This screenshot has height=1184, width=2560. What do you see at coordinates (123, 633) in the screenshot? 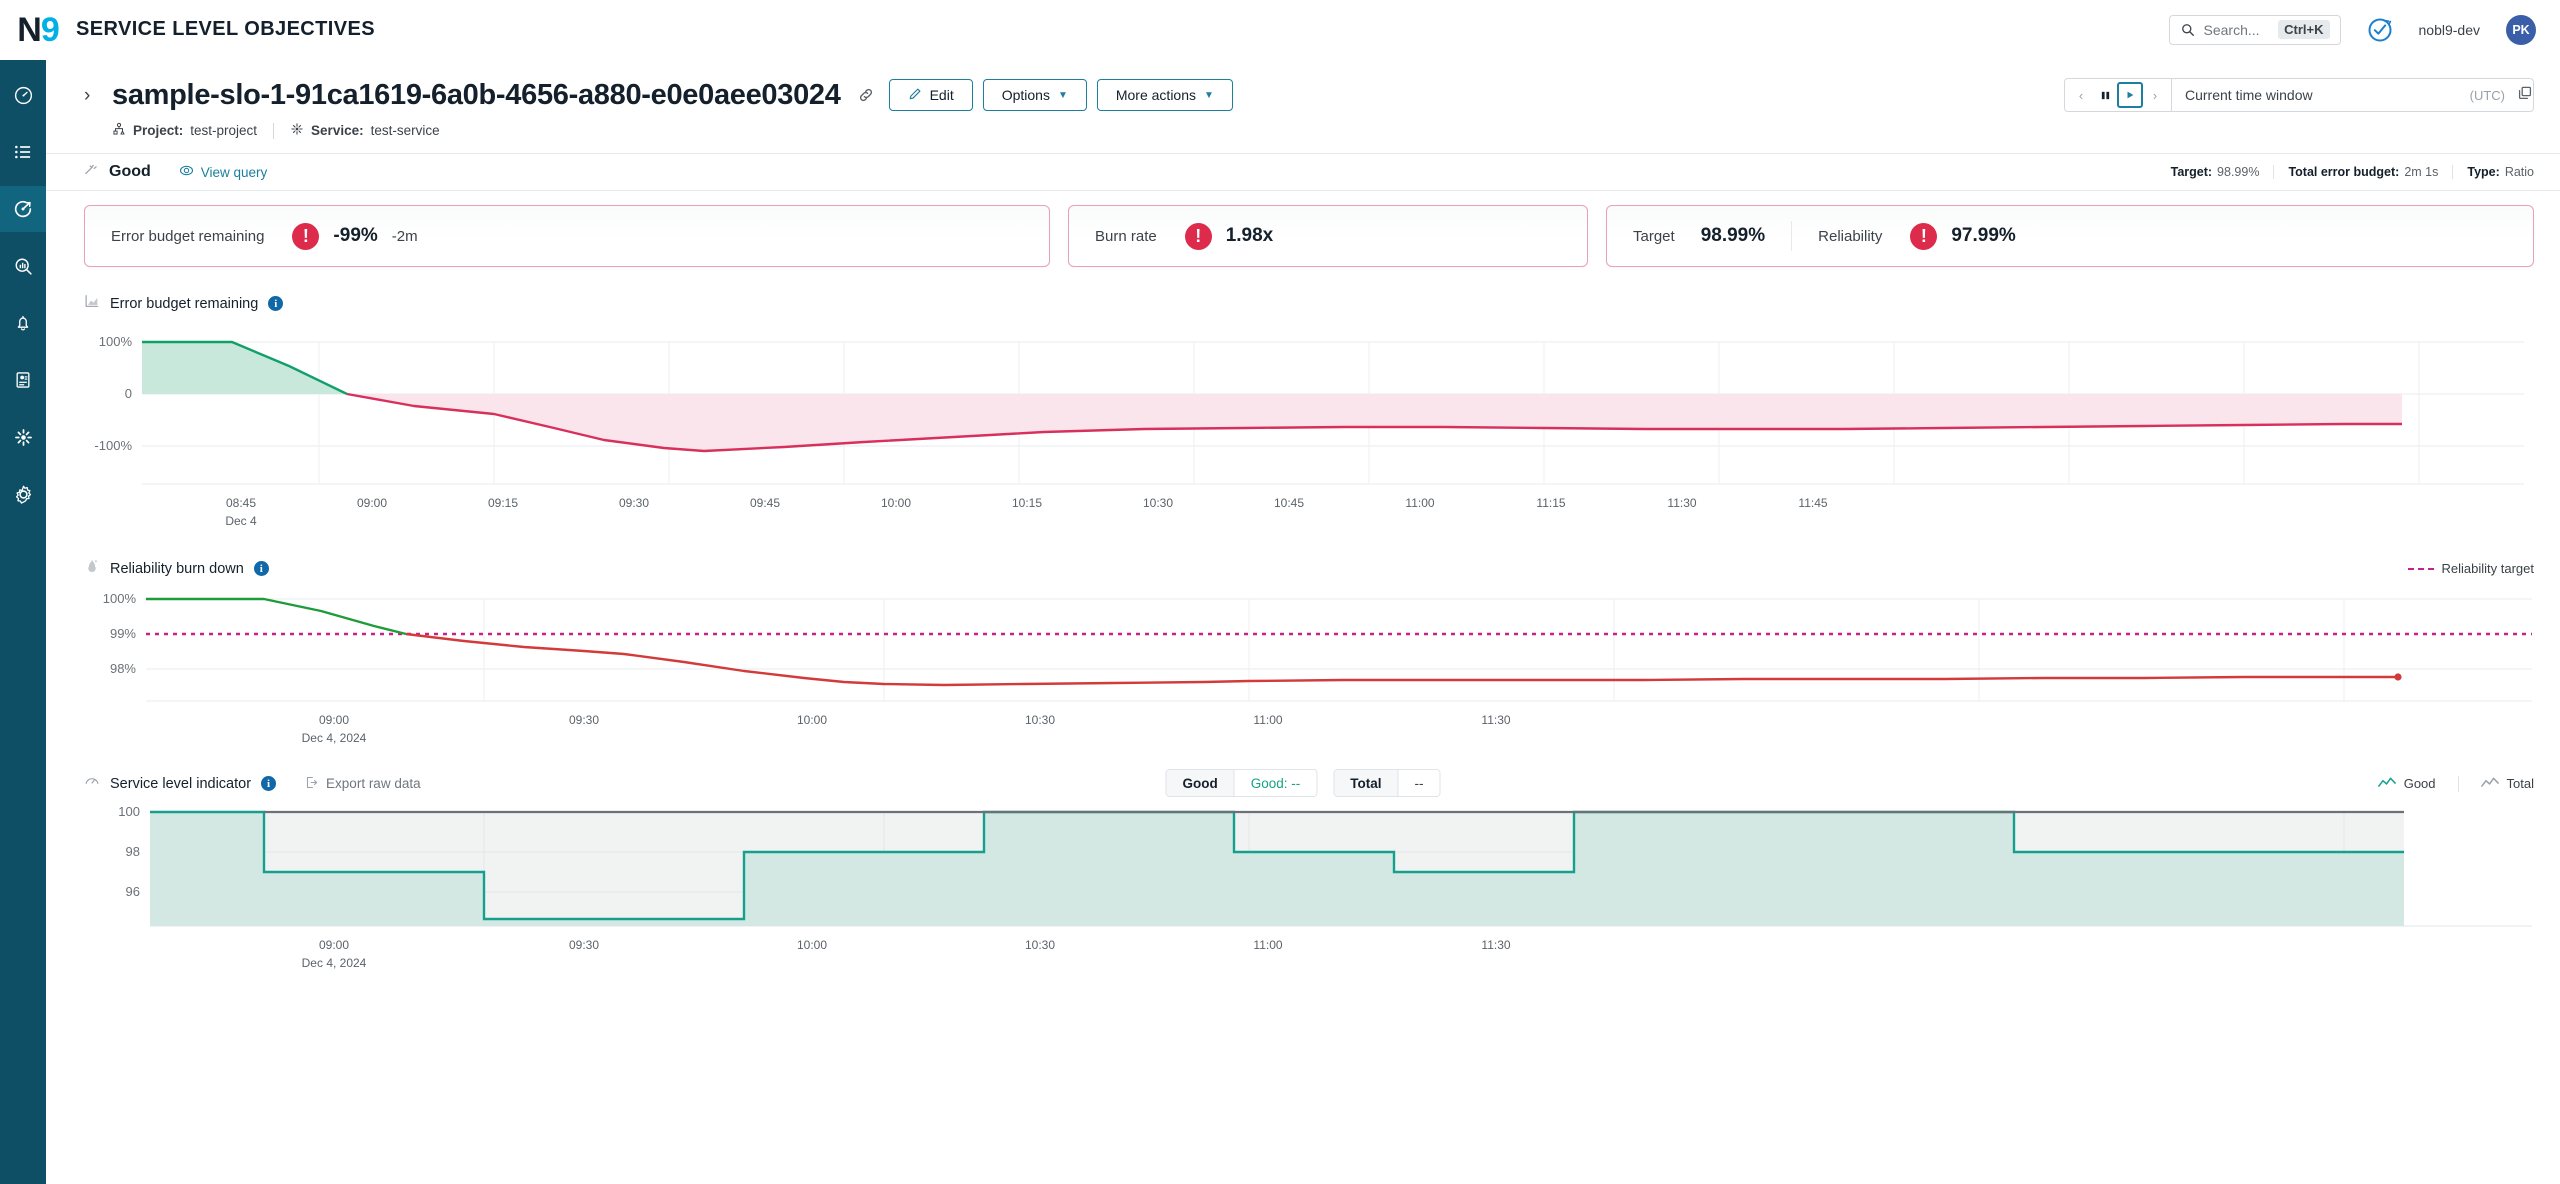
I see `svg-text: 99%` at bounding box center [123, 633].